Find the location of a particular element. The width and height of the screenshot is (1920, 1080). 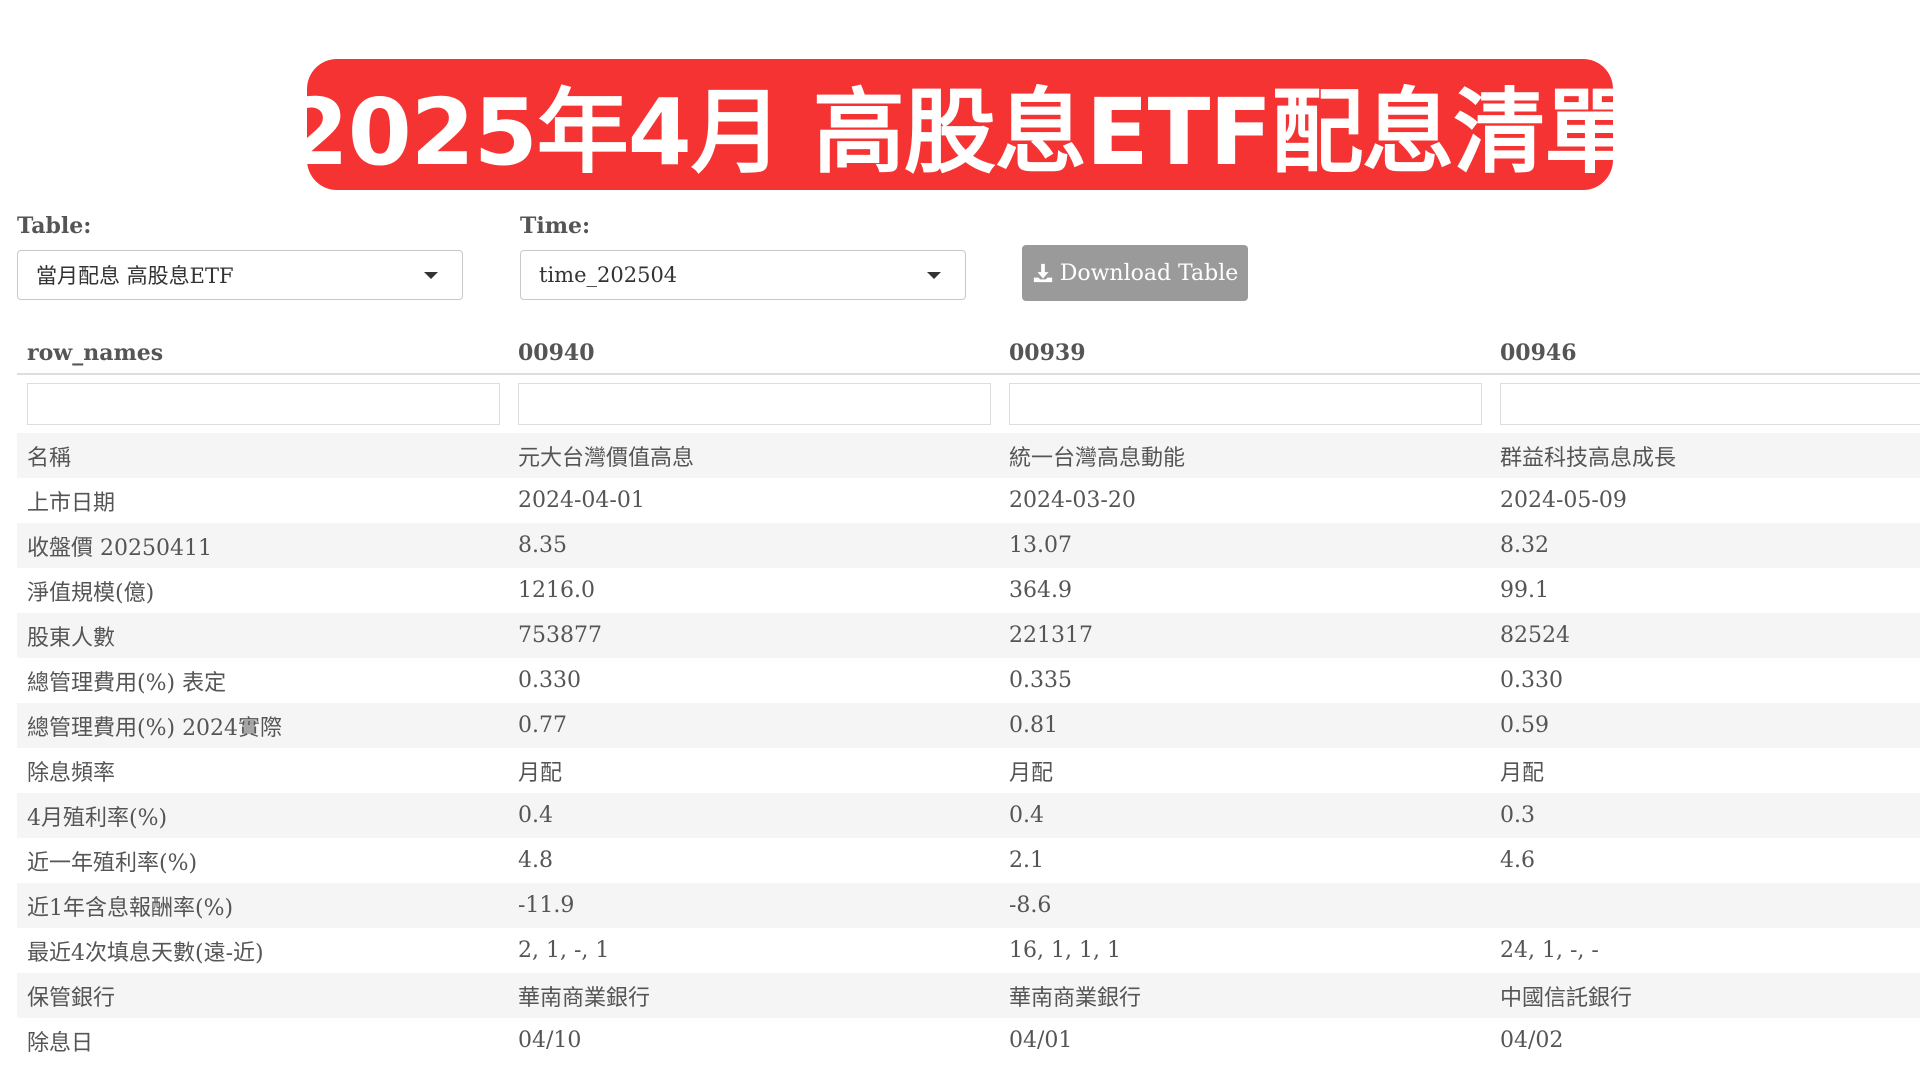

table-row: 4月殖利率(%) 0.4 0.4 0.3 is located at coordinates (968, 815).